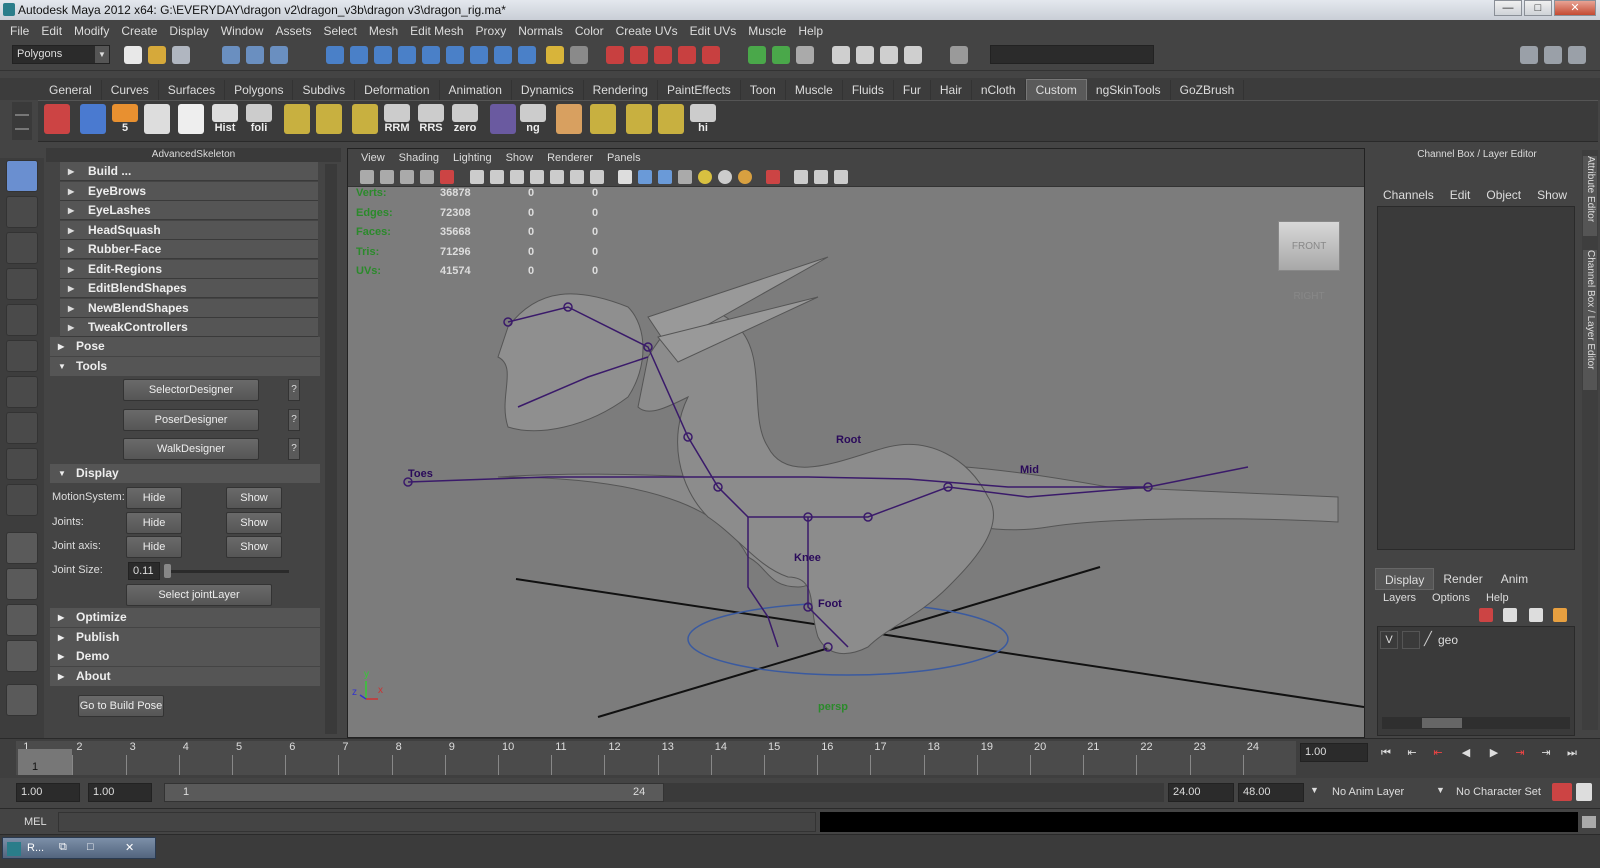 Image resolution: width=1600 pixels, height=868 pixels. Describe the element at coordinates (226, 571) in the screenshot. I see `joint-size-slider` at that location.